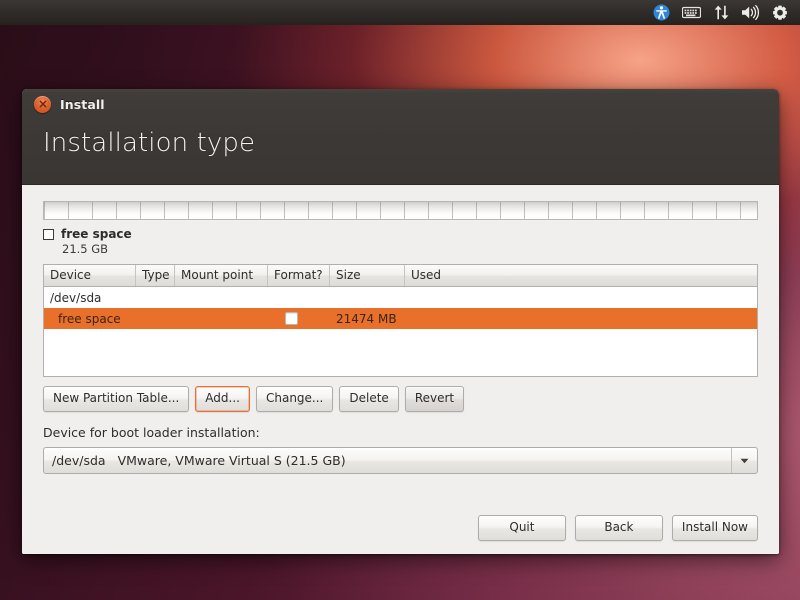 Image resolution: width=800 pixels, height=600 pixels. What do you see at coordinates (400, 104) in the screenshot?
I see `titlebar: Install` at bounding box center [400, 104].